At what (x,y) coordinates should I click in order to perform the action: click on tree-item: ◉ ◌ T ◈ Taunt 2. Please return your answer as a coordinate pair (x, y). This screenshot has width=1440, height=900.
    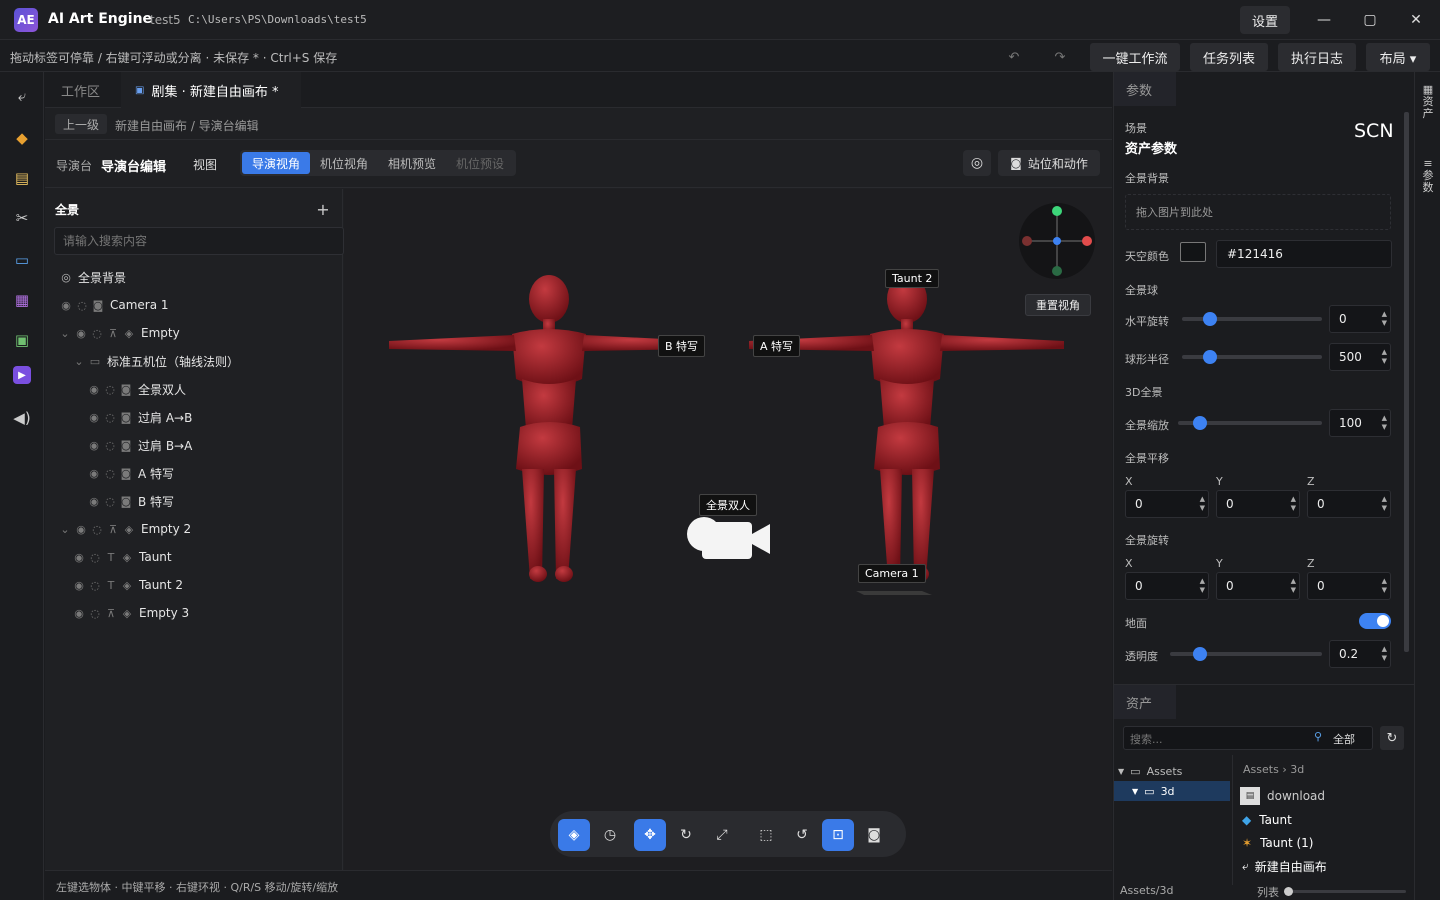
    Looking at the image, I should click on (194, 585).